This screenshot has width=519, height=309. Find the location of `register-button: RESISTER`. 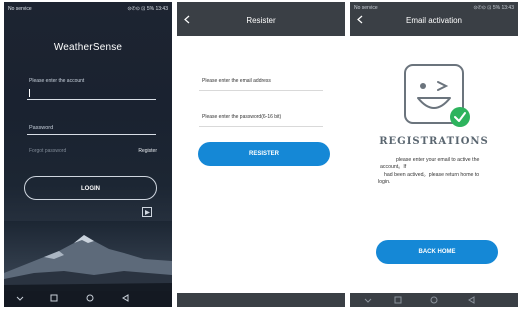

register-button: RESISTER is located at coordinates (264, 154).